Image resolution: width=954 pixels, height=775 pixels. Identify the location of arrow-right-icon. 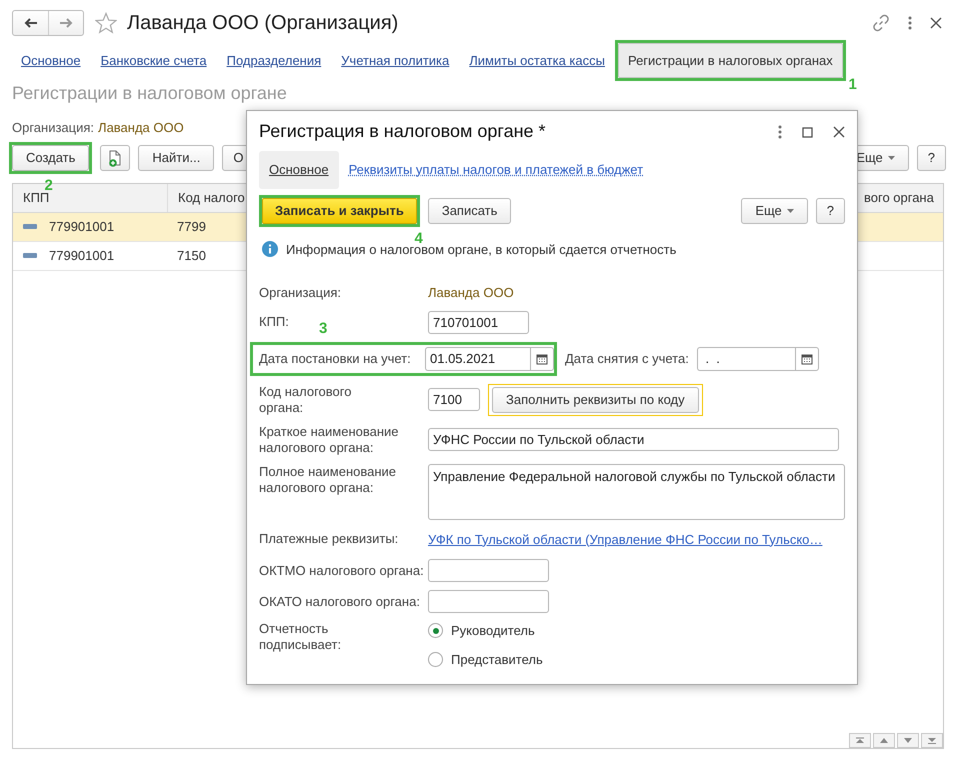
(66, 23).